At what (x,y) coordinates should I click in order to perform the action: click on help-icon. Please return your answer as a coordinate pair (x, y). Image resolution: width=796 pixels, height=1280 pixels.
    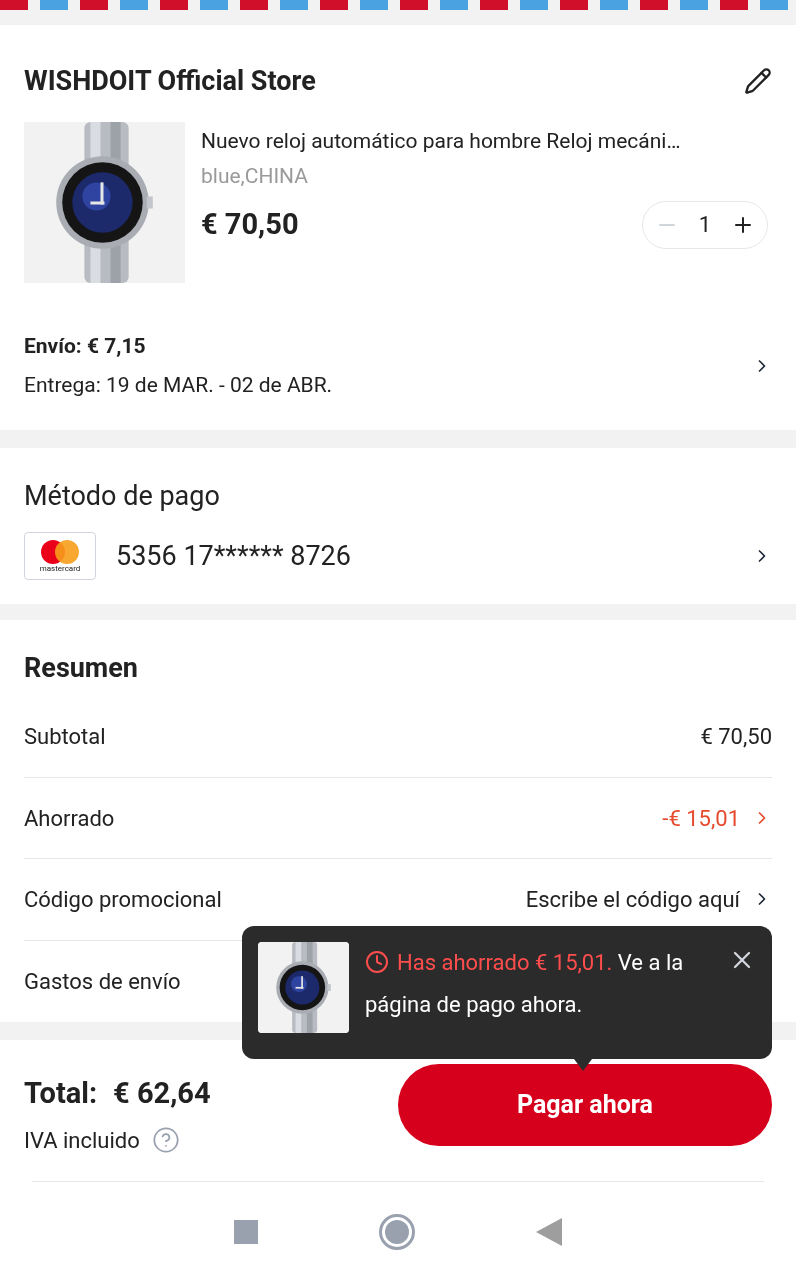
    Looking at the image, I should click on (165, 1140).